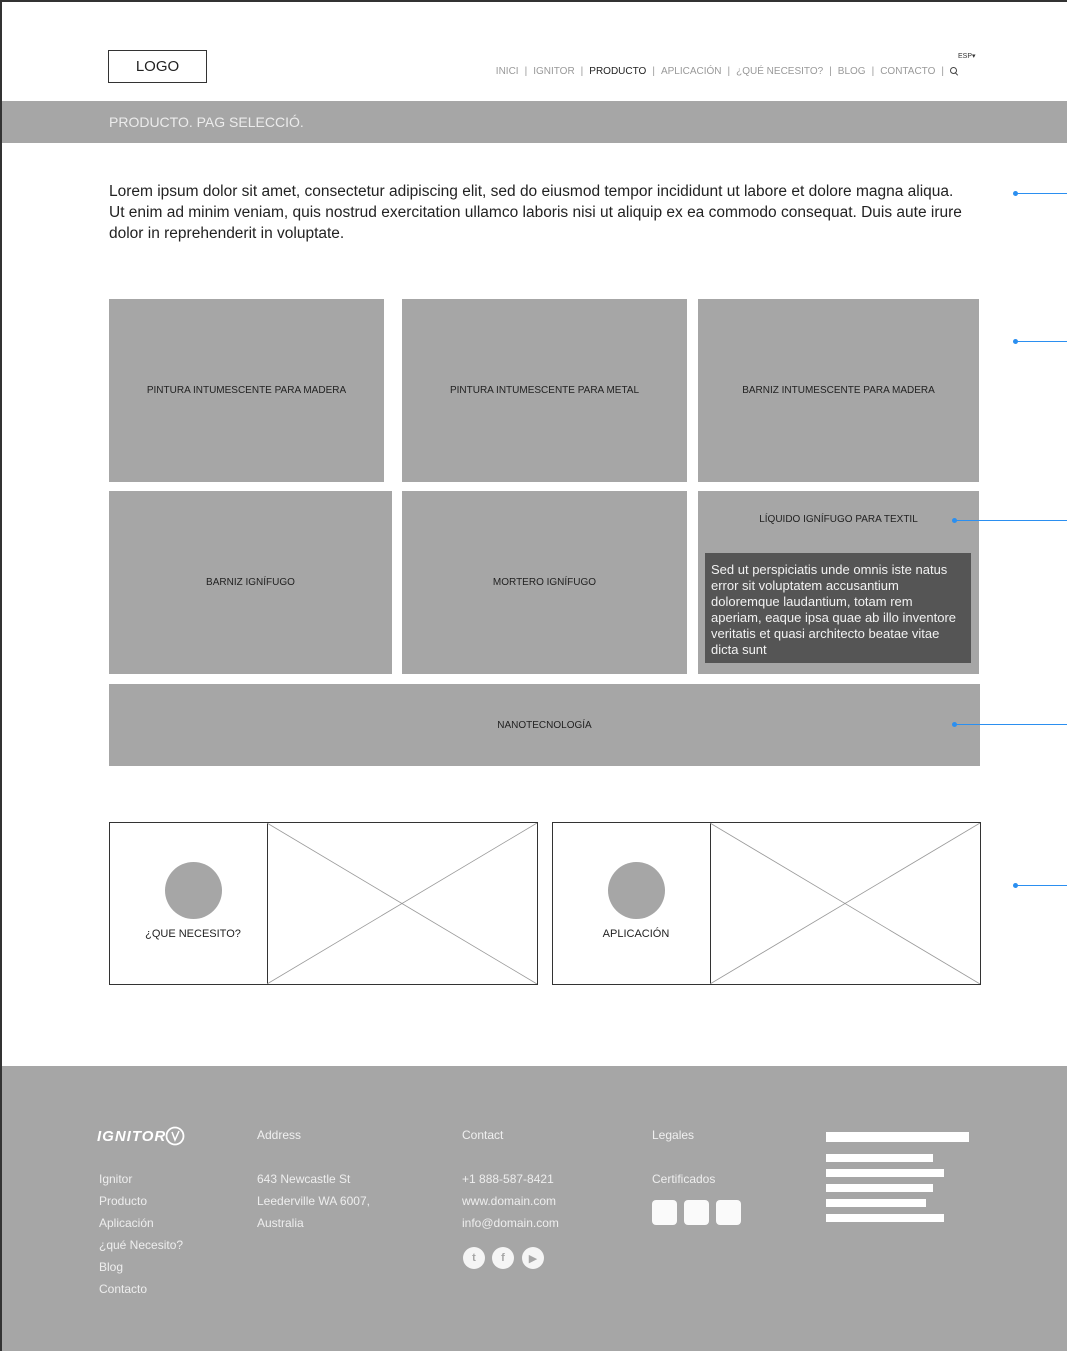  Describe the element at coordinates (907, 71) in the screenshot. I see `nav-item-contacto: CONTACTO` at that location.